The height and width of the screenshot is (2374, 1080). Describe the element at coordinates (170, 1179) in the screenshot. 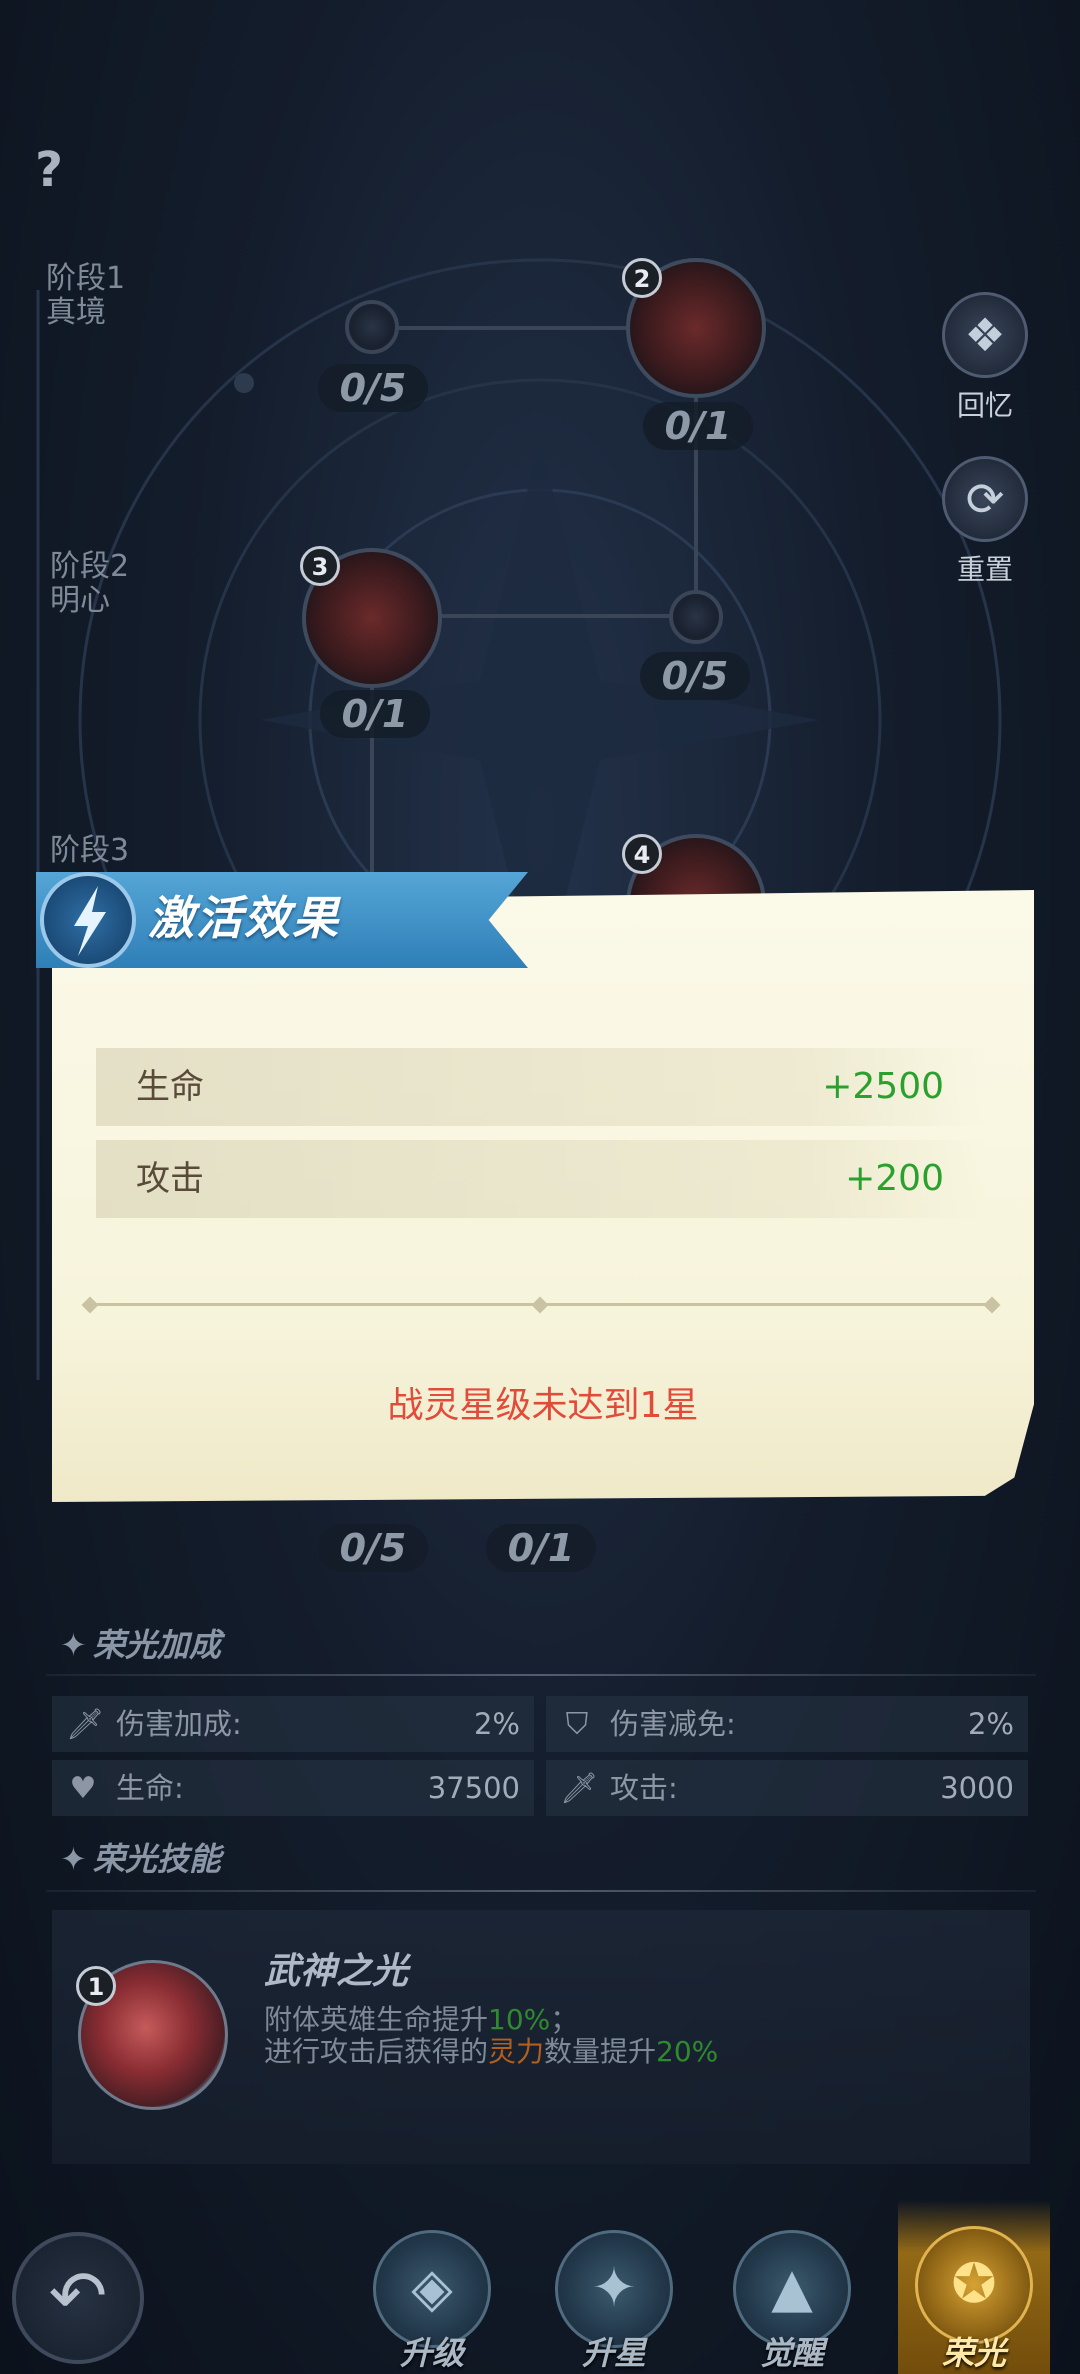

I see `stat-name: 攻击` at that location.